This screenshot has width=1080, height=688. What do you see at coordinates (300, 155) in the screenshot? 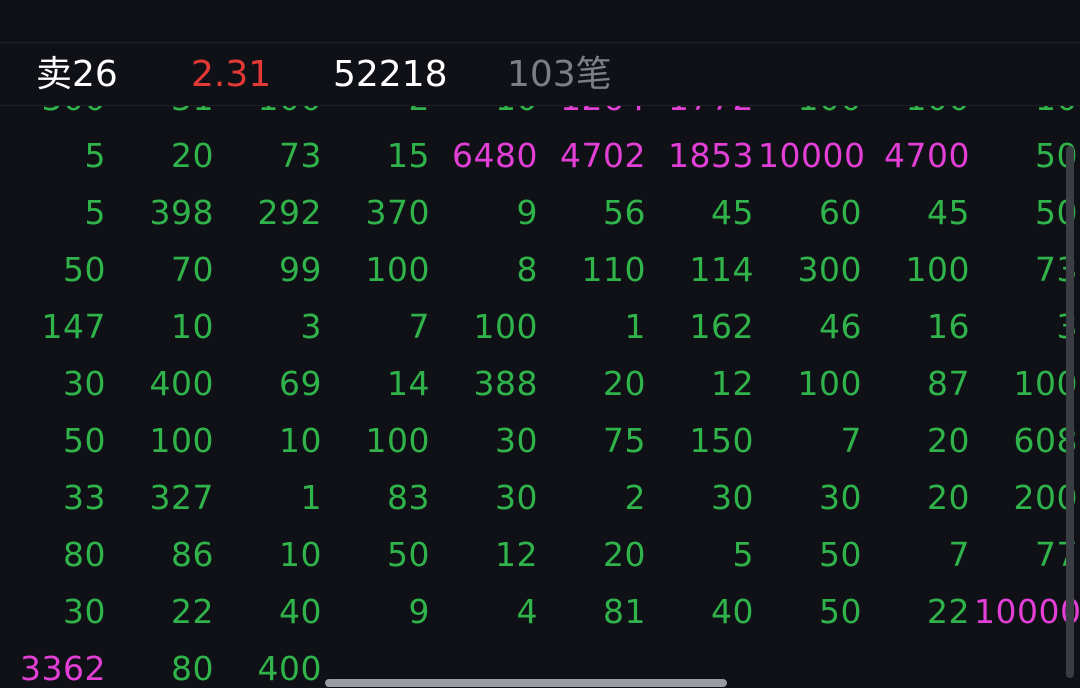
I see `volume-cell: 73` at bounding box center [300, 155].